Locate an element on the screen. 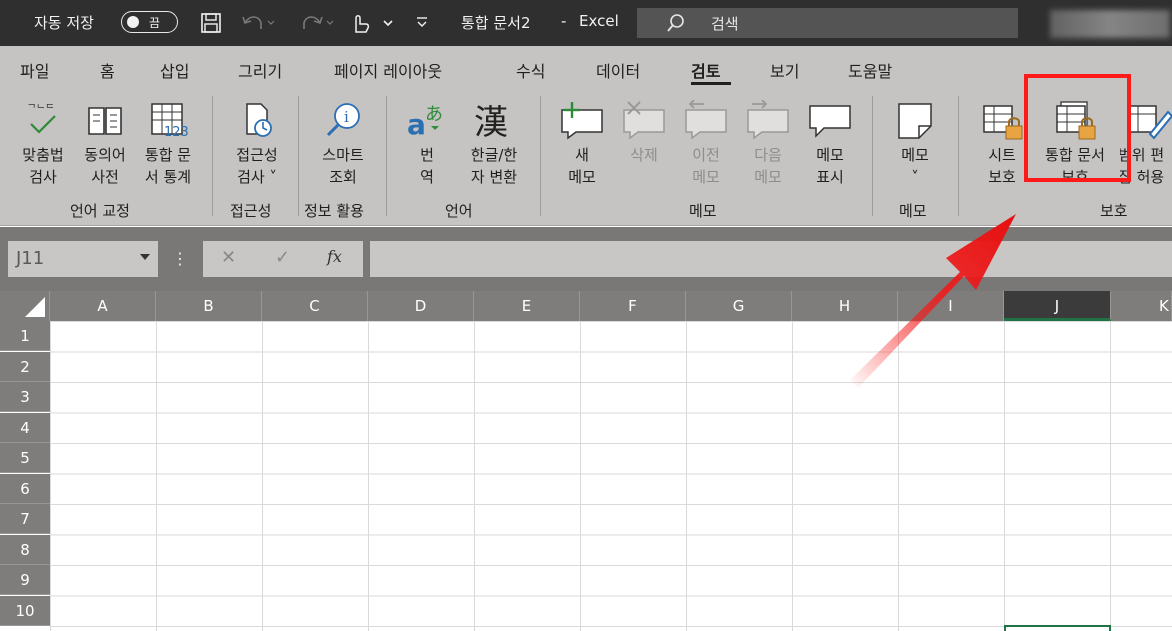  notes-button: 메모 ˅ is located at coordinates (915, 144).